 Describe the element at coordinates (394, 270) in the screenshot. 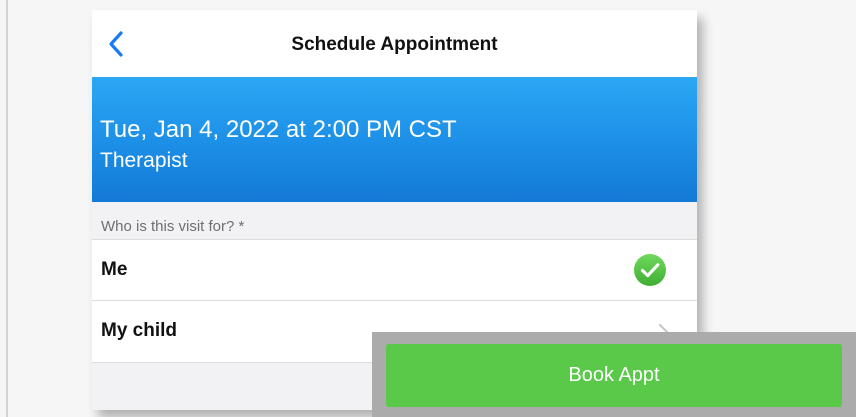

I see `option-row-me: Me` at that location.